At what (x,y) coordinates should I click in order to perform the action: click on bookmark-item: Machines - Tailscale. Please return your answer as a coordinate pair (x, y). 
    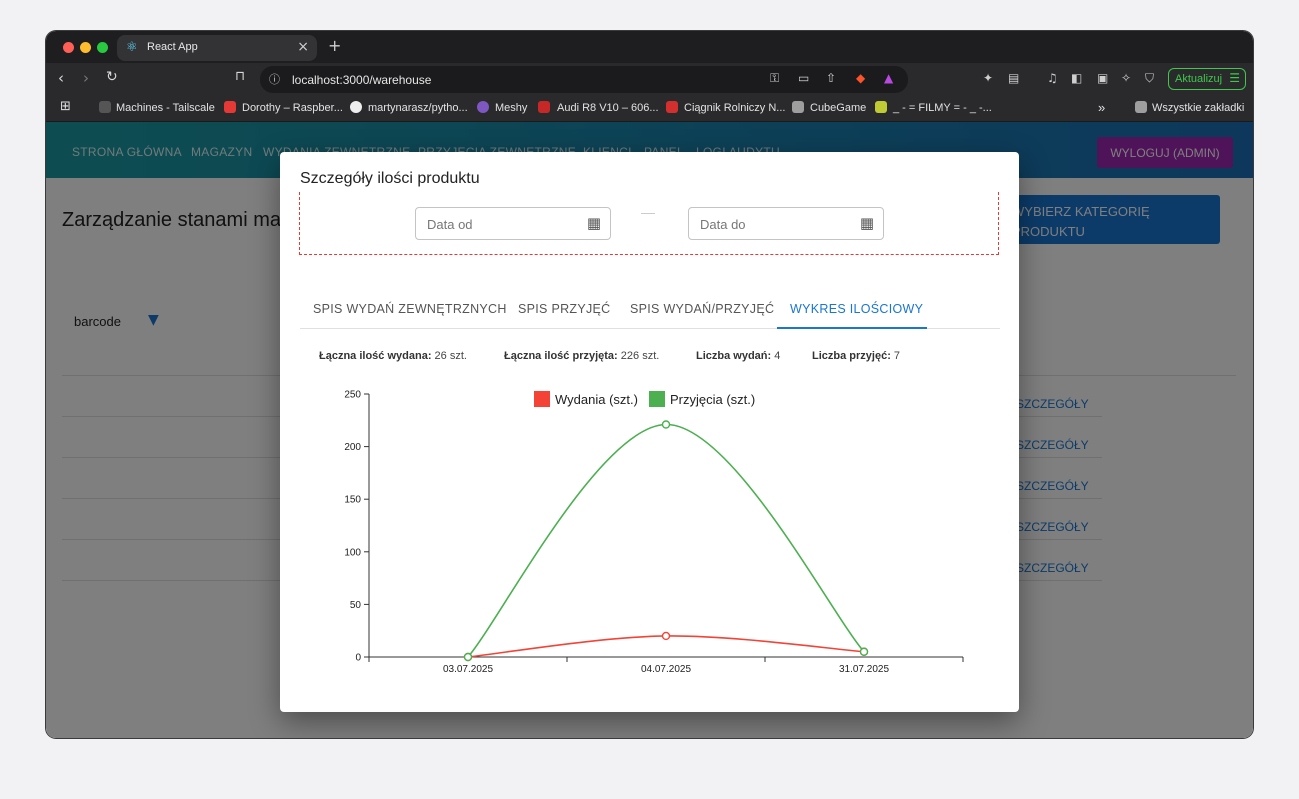
    Looking at the image, I should click on (165, 108).